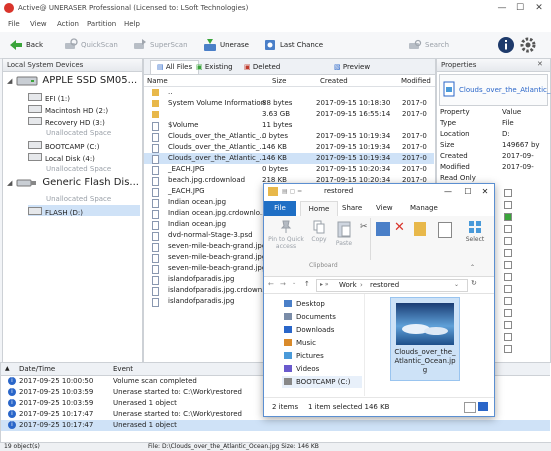 This screenshot has height=451, width=551. Describe the element at coordinates (319, 231) in the screenshot. I see `copy-button: Copy` at that location.